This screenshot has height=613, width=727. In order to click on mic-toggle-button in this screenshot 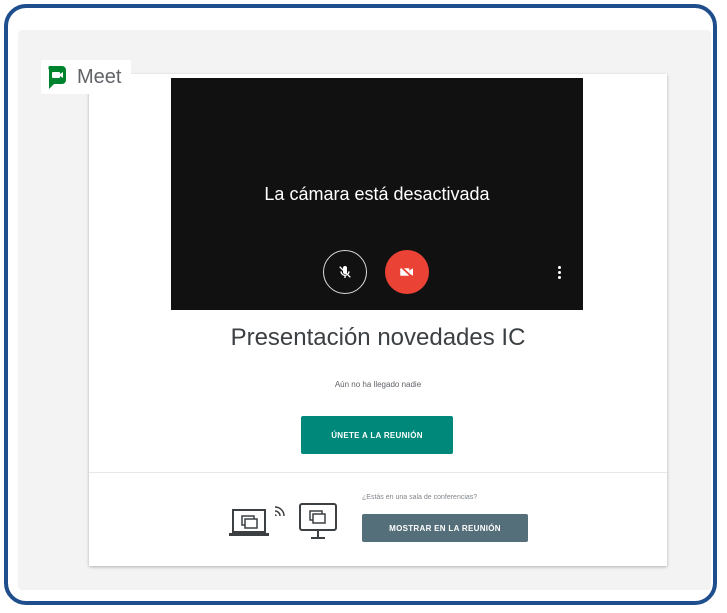, I will do `click(345, 272)`.